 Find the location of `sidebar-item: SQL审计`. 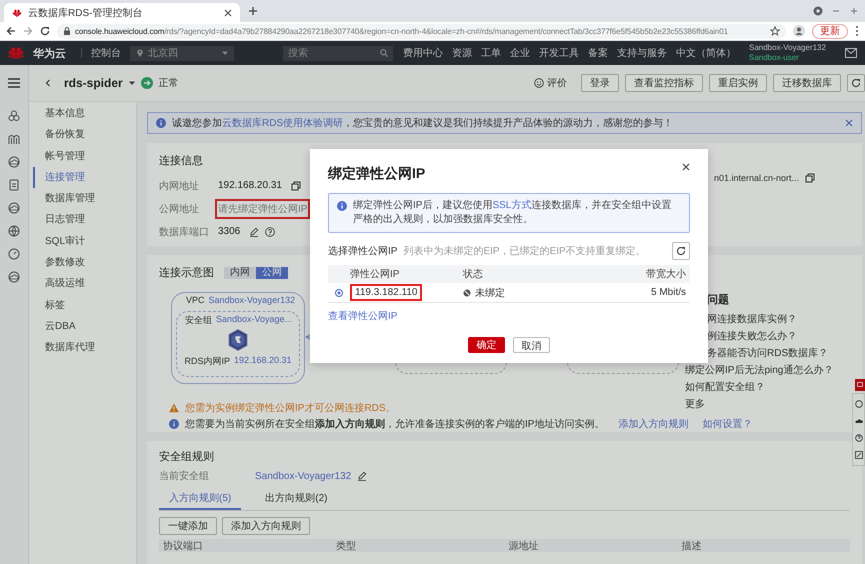

sidebar-item: SQL审计 is located at coordinates (84, 241).